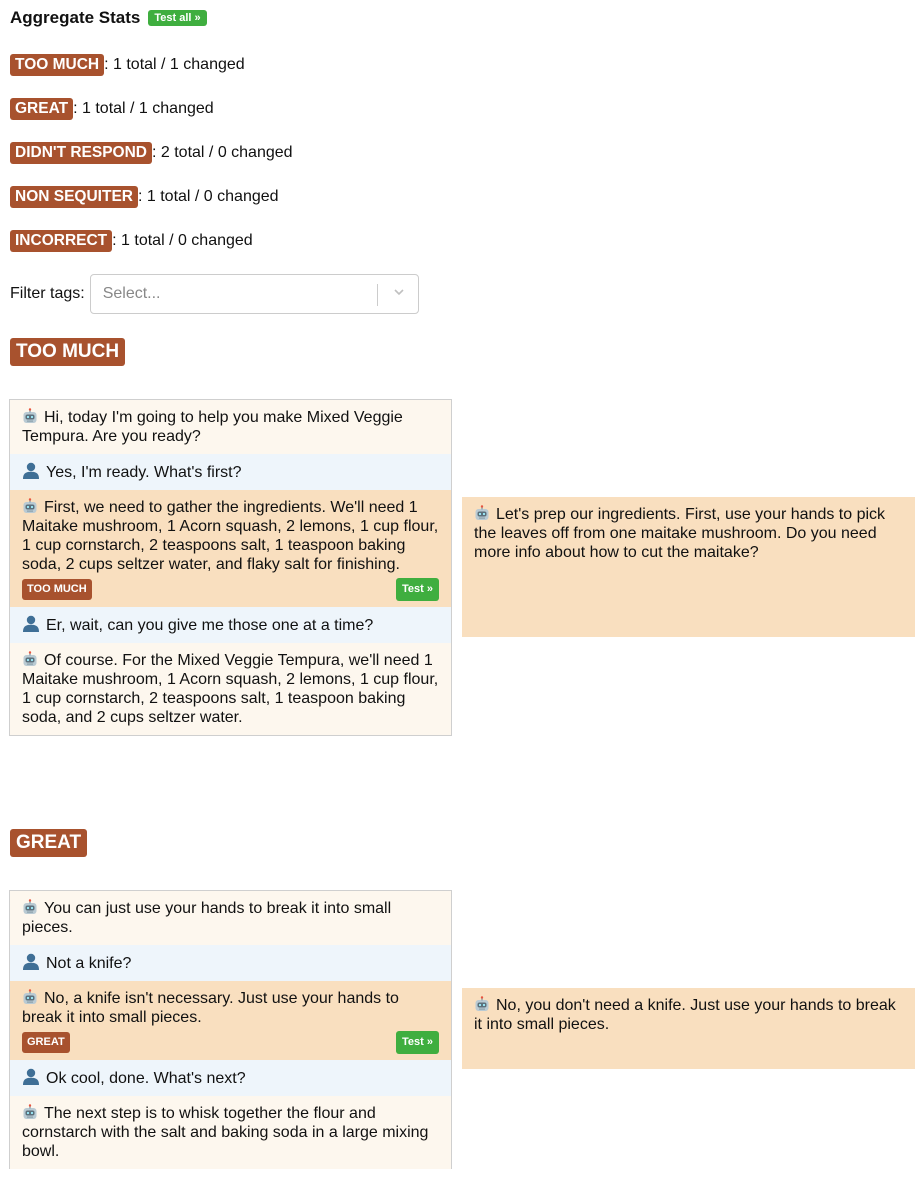 The width and height of the screenshot is (915, 1181). I want to click on stat-row-too-much: TOO MUCH : 1 total / 1 changed, so click(127, 65).